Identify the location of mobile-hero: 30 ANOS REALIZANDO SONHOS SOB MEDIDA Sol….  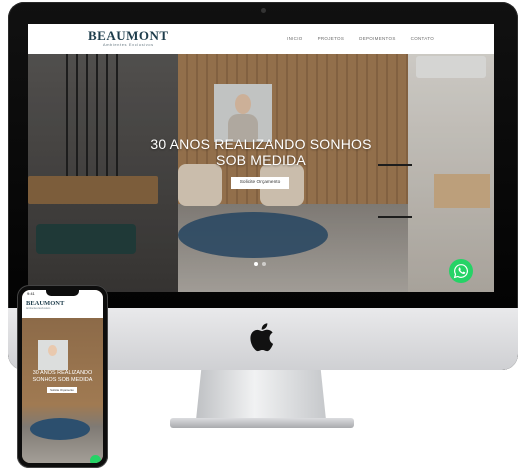
(62, 390).